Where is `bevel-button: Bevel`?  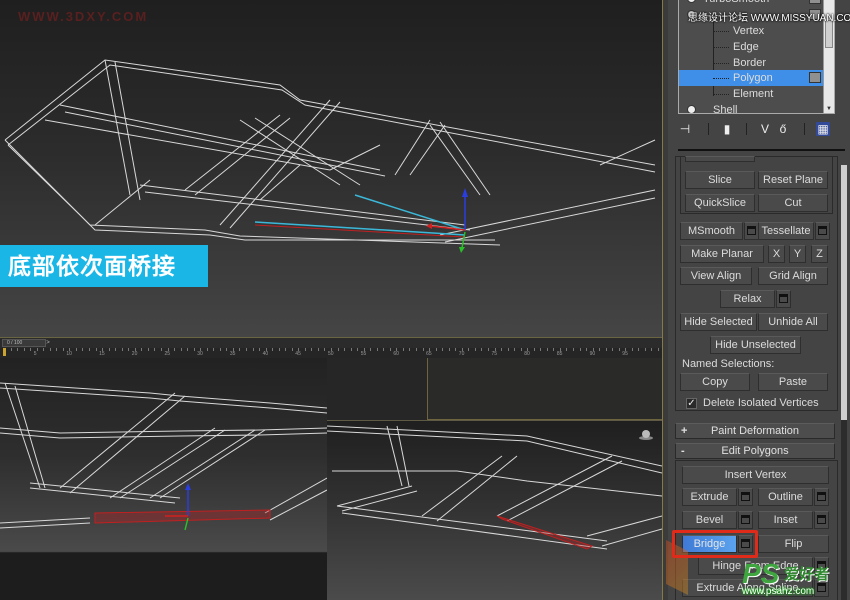
bevel-button: Bevel is located at coordinates (709, 520).